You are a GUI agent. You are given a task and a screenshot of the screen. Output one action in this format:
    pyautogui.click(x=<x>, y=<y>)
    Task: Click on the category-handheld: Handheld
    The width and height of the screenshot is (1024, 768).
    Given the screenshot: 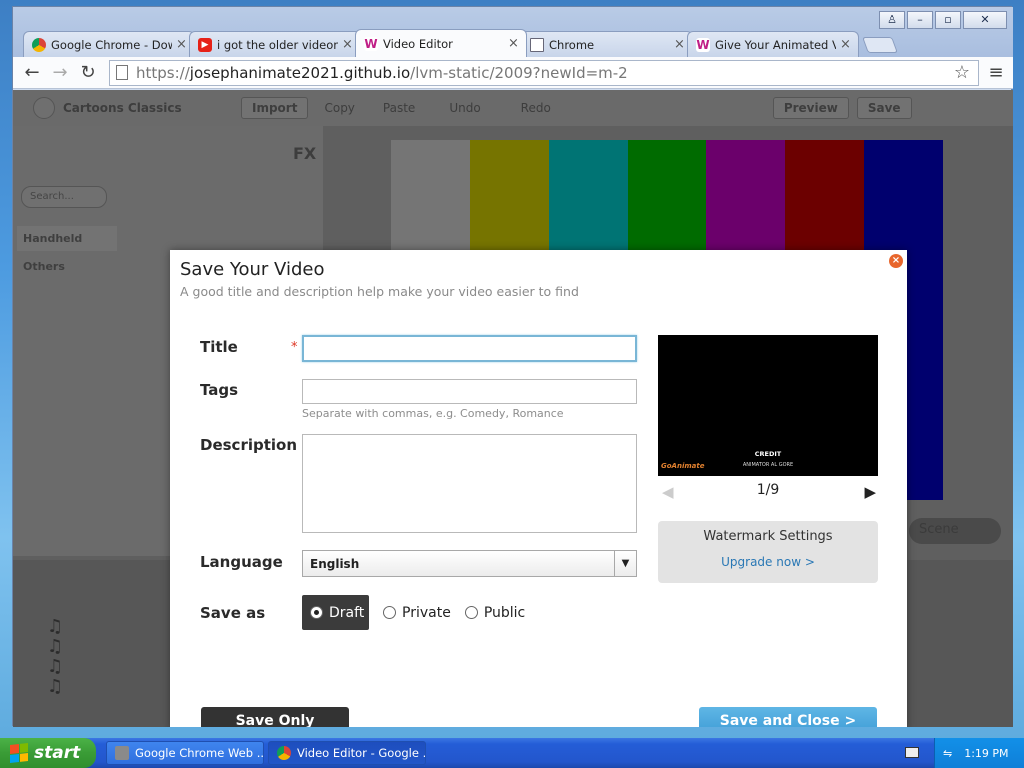 What is the action you would take?
    pyautogui.click(x=67, y=238)
    